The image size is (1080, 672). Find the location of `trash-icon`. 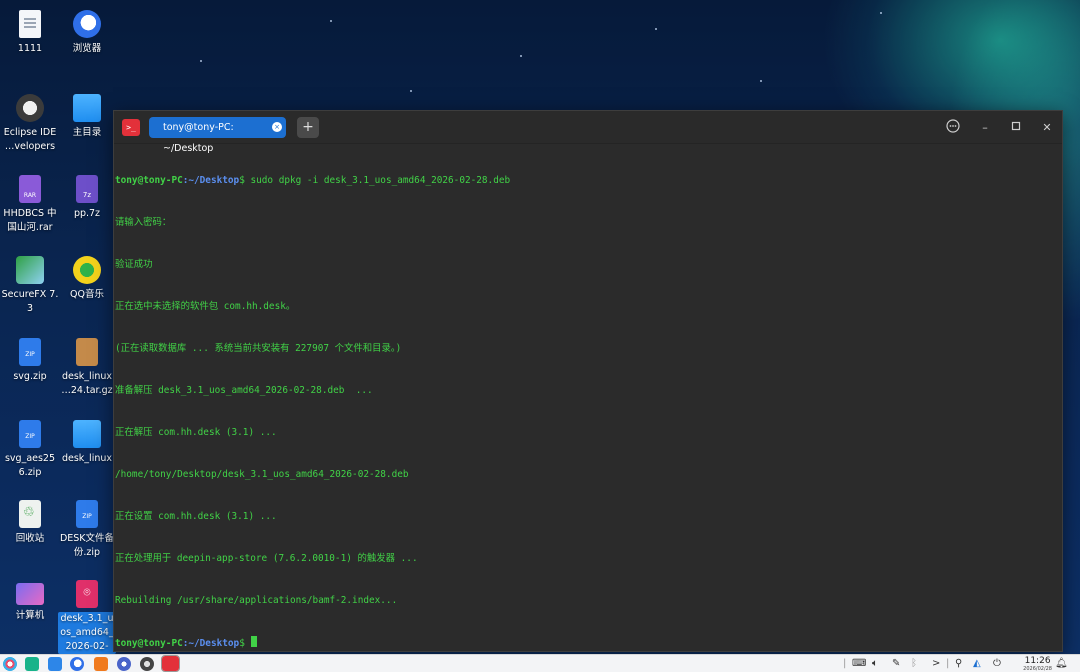

trash-icon is located at coordinates (30, 514).